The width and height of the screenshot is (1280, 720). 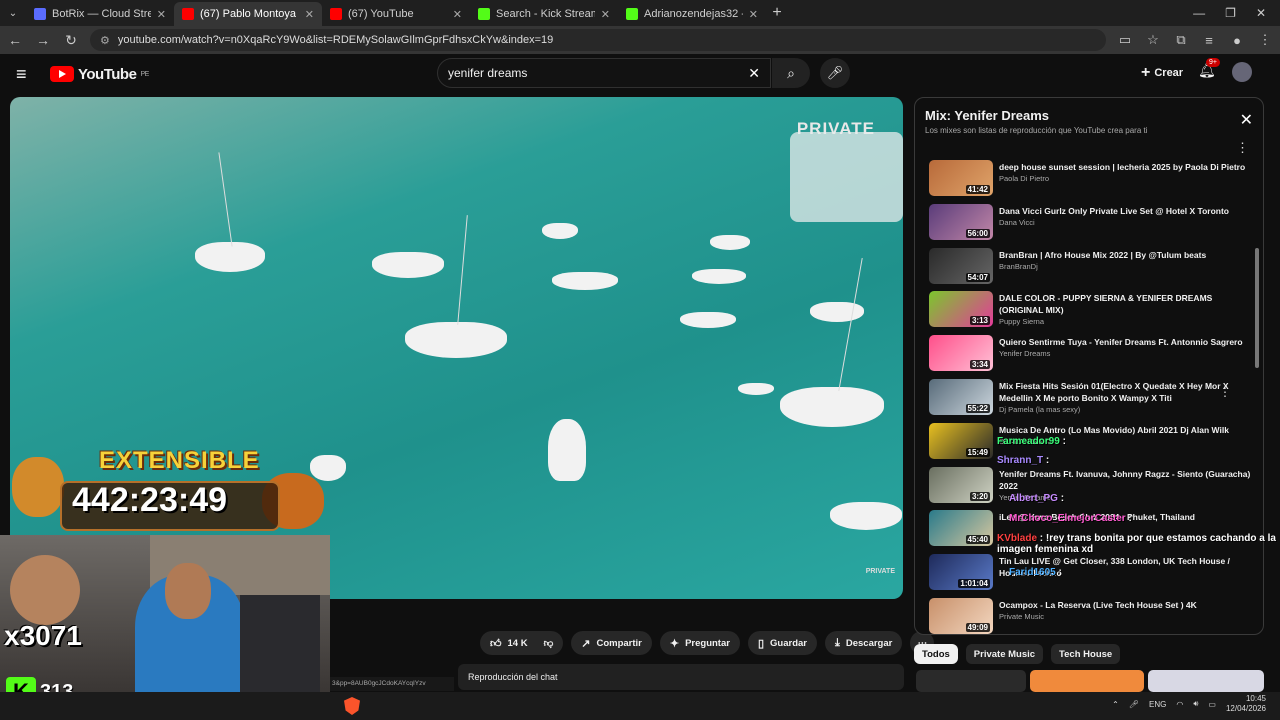 I want to click on search-button: ⌕, so click(x=791, y=73).